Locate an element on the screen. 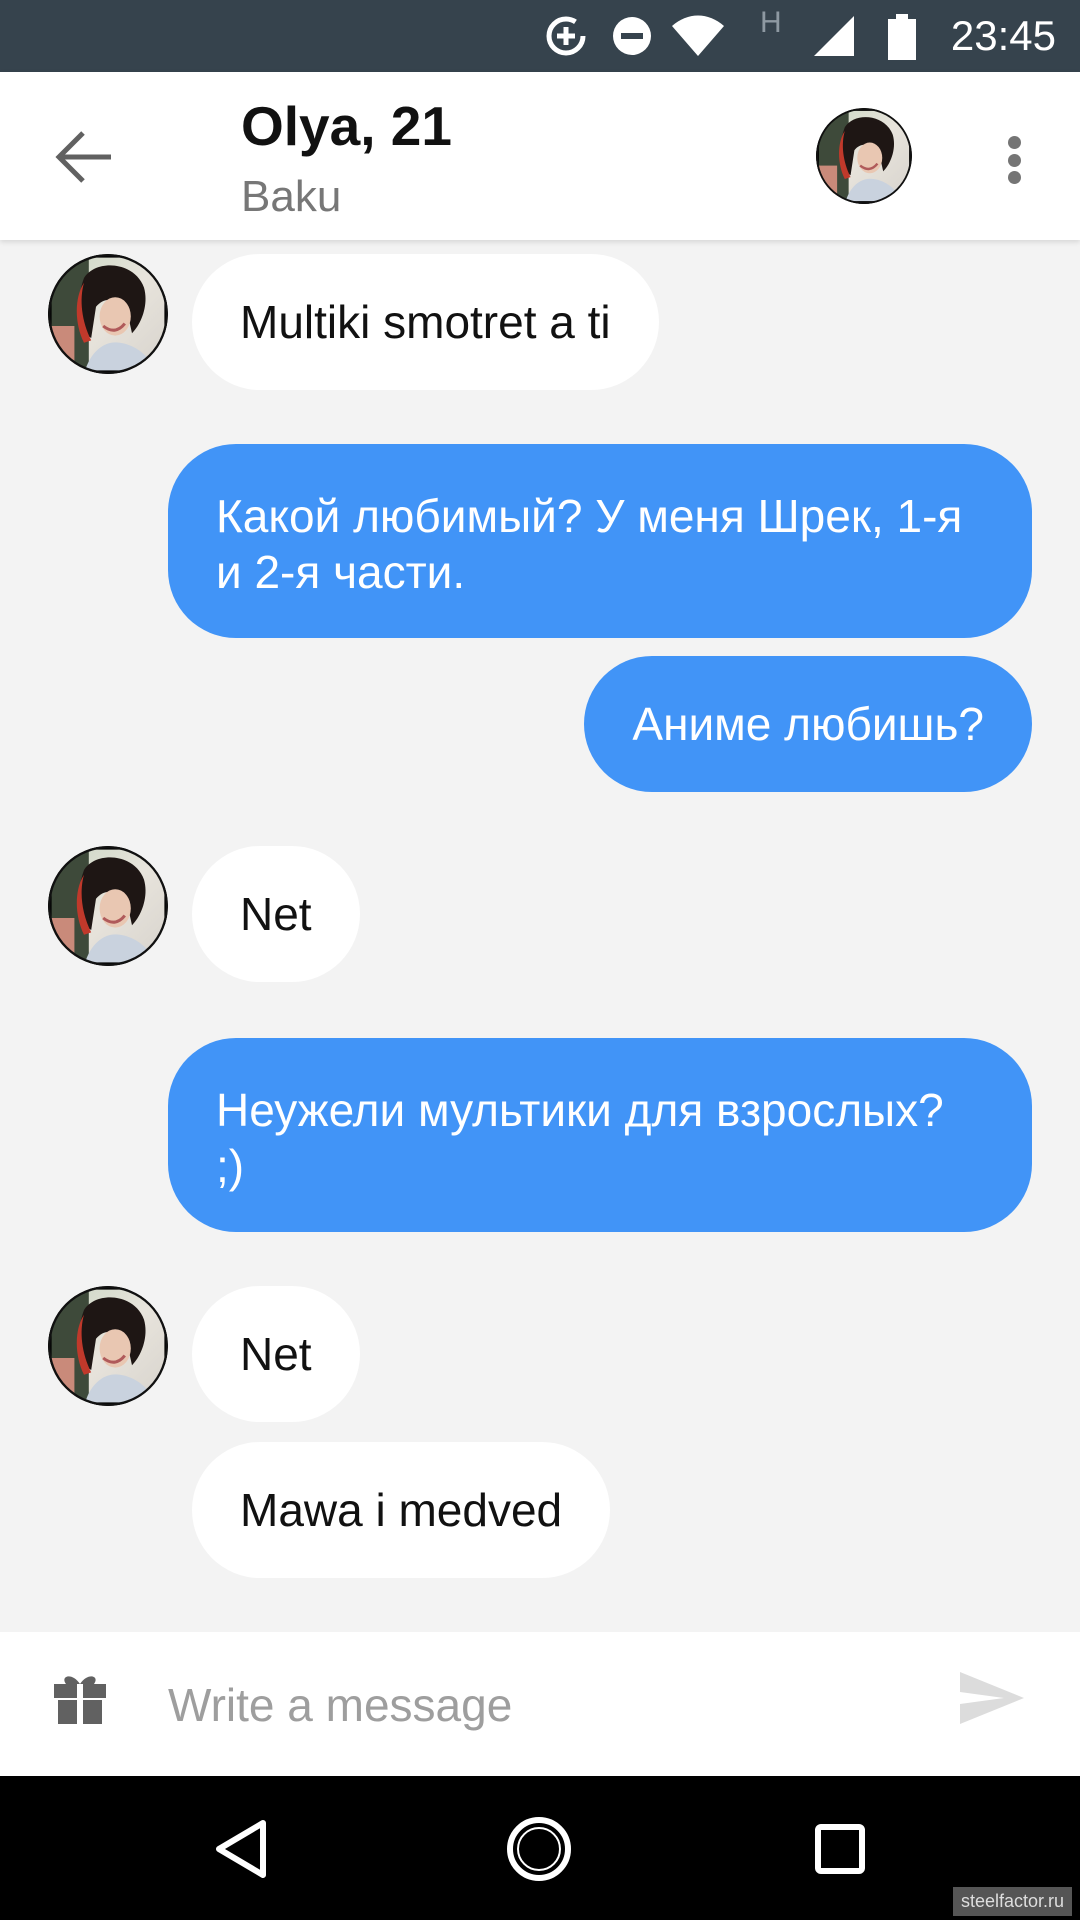 The width and height of the screenshot is (1080, 1920). gift-button is located at coordinates (84, 1704).